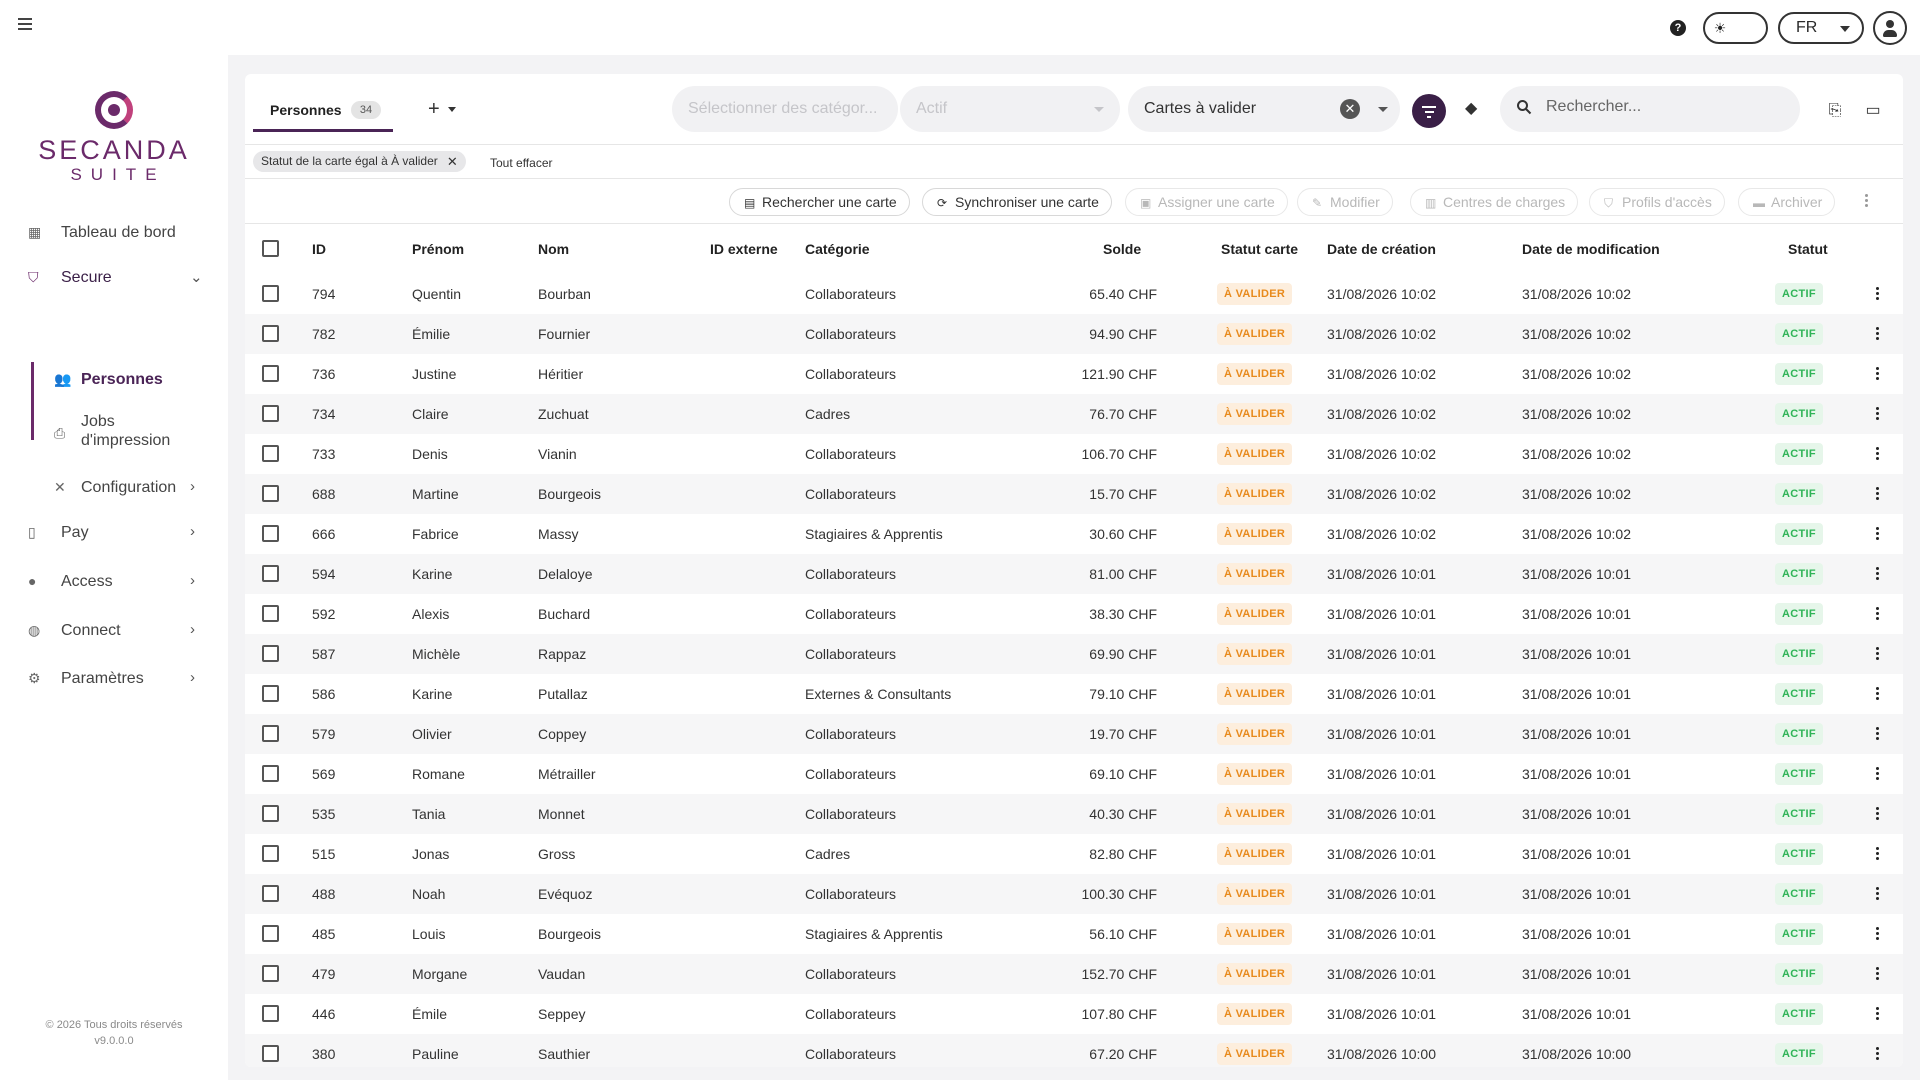 This screenshot has width=1920, height=1080. What do you see at coordinates (1345, 202) in the screenshot?
I see `modify-button: ✎ Modifier` at bounding box center [1345, 202].